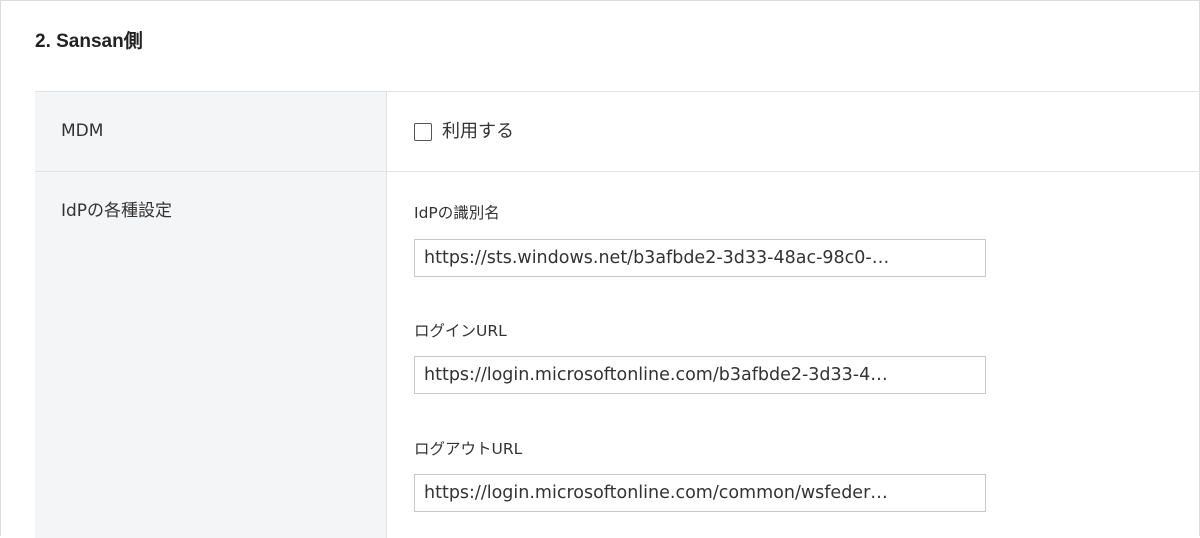  Describe the element at coordinates (468, 449) in the screenshot. I see `logout-url-label: ログアウトURL` at that location.